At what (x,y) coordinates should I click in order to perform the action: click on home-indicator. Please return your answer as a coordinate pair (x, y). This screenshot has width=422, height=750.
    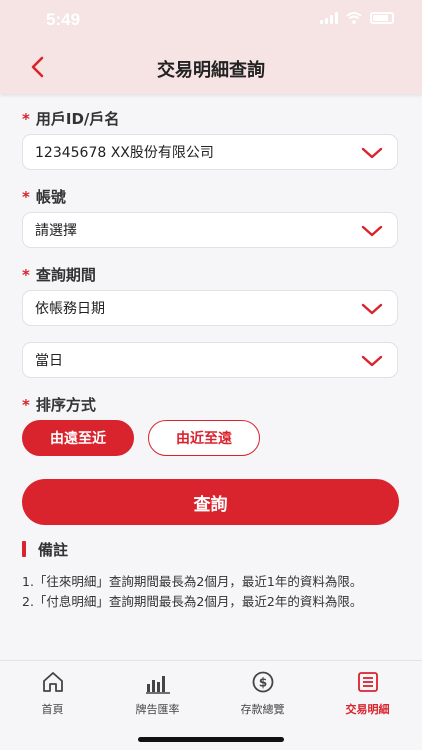
    Looking at the image, I should click on (211, 739).